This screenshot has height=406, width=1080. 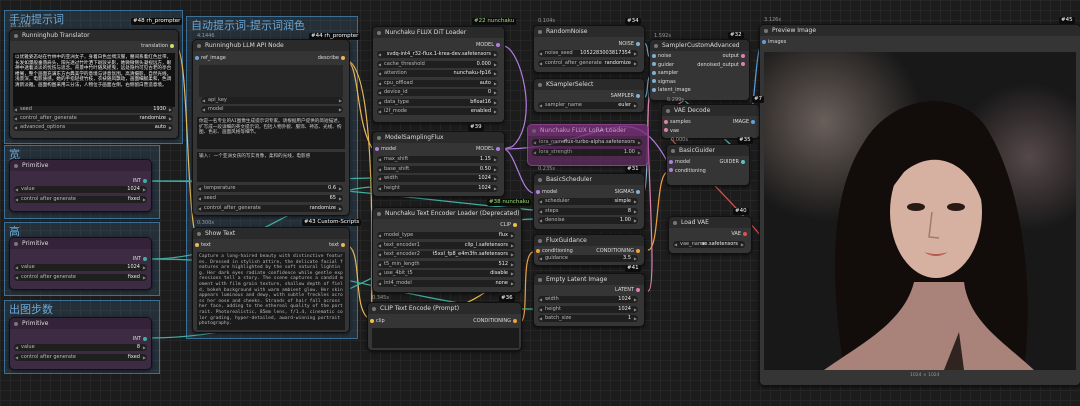 What do you see at coordinates (664, 73) in the screenshot?
I see `input-sampler: sampler` at bounding box center [664, 73].